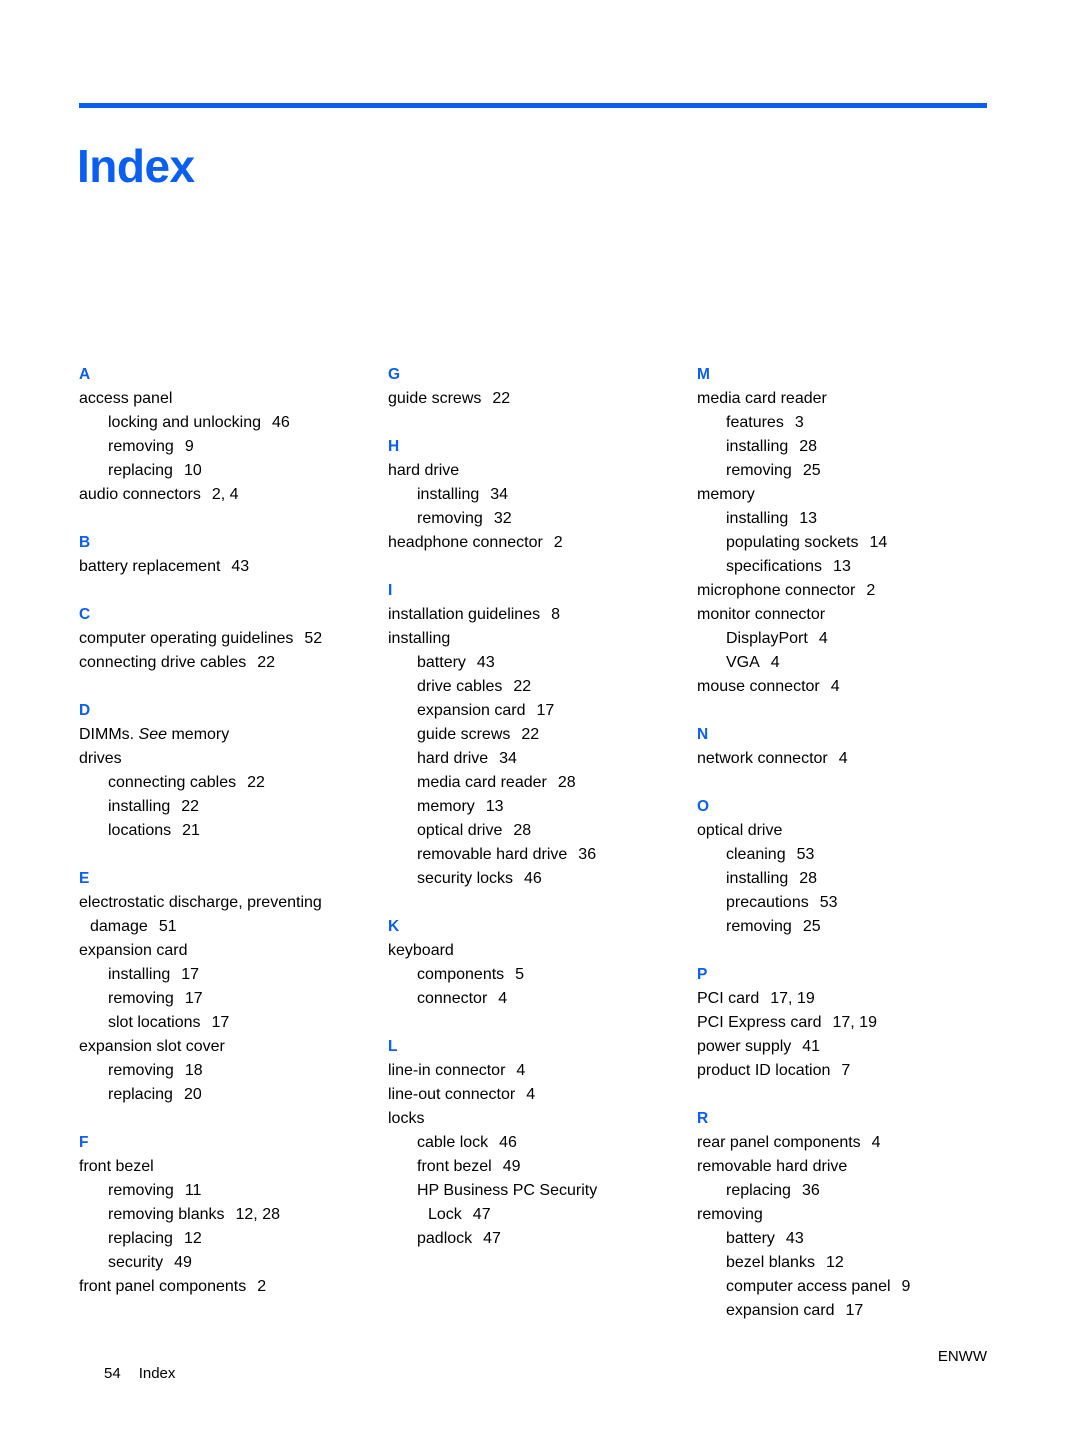 The image size is (1080, 1437). What do you see at coordinates (542, 1071) in the screenshot?
I see `index-entry: line-in connector 4` at bounding box center [542, 1071].